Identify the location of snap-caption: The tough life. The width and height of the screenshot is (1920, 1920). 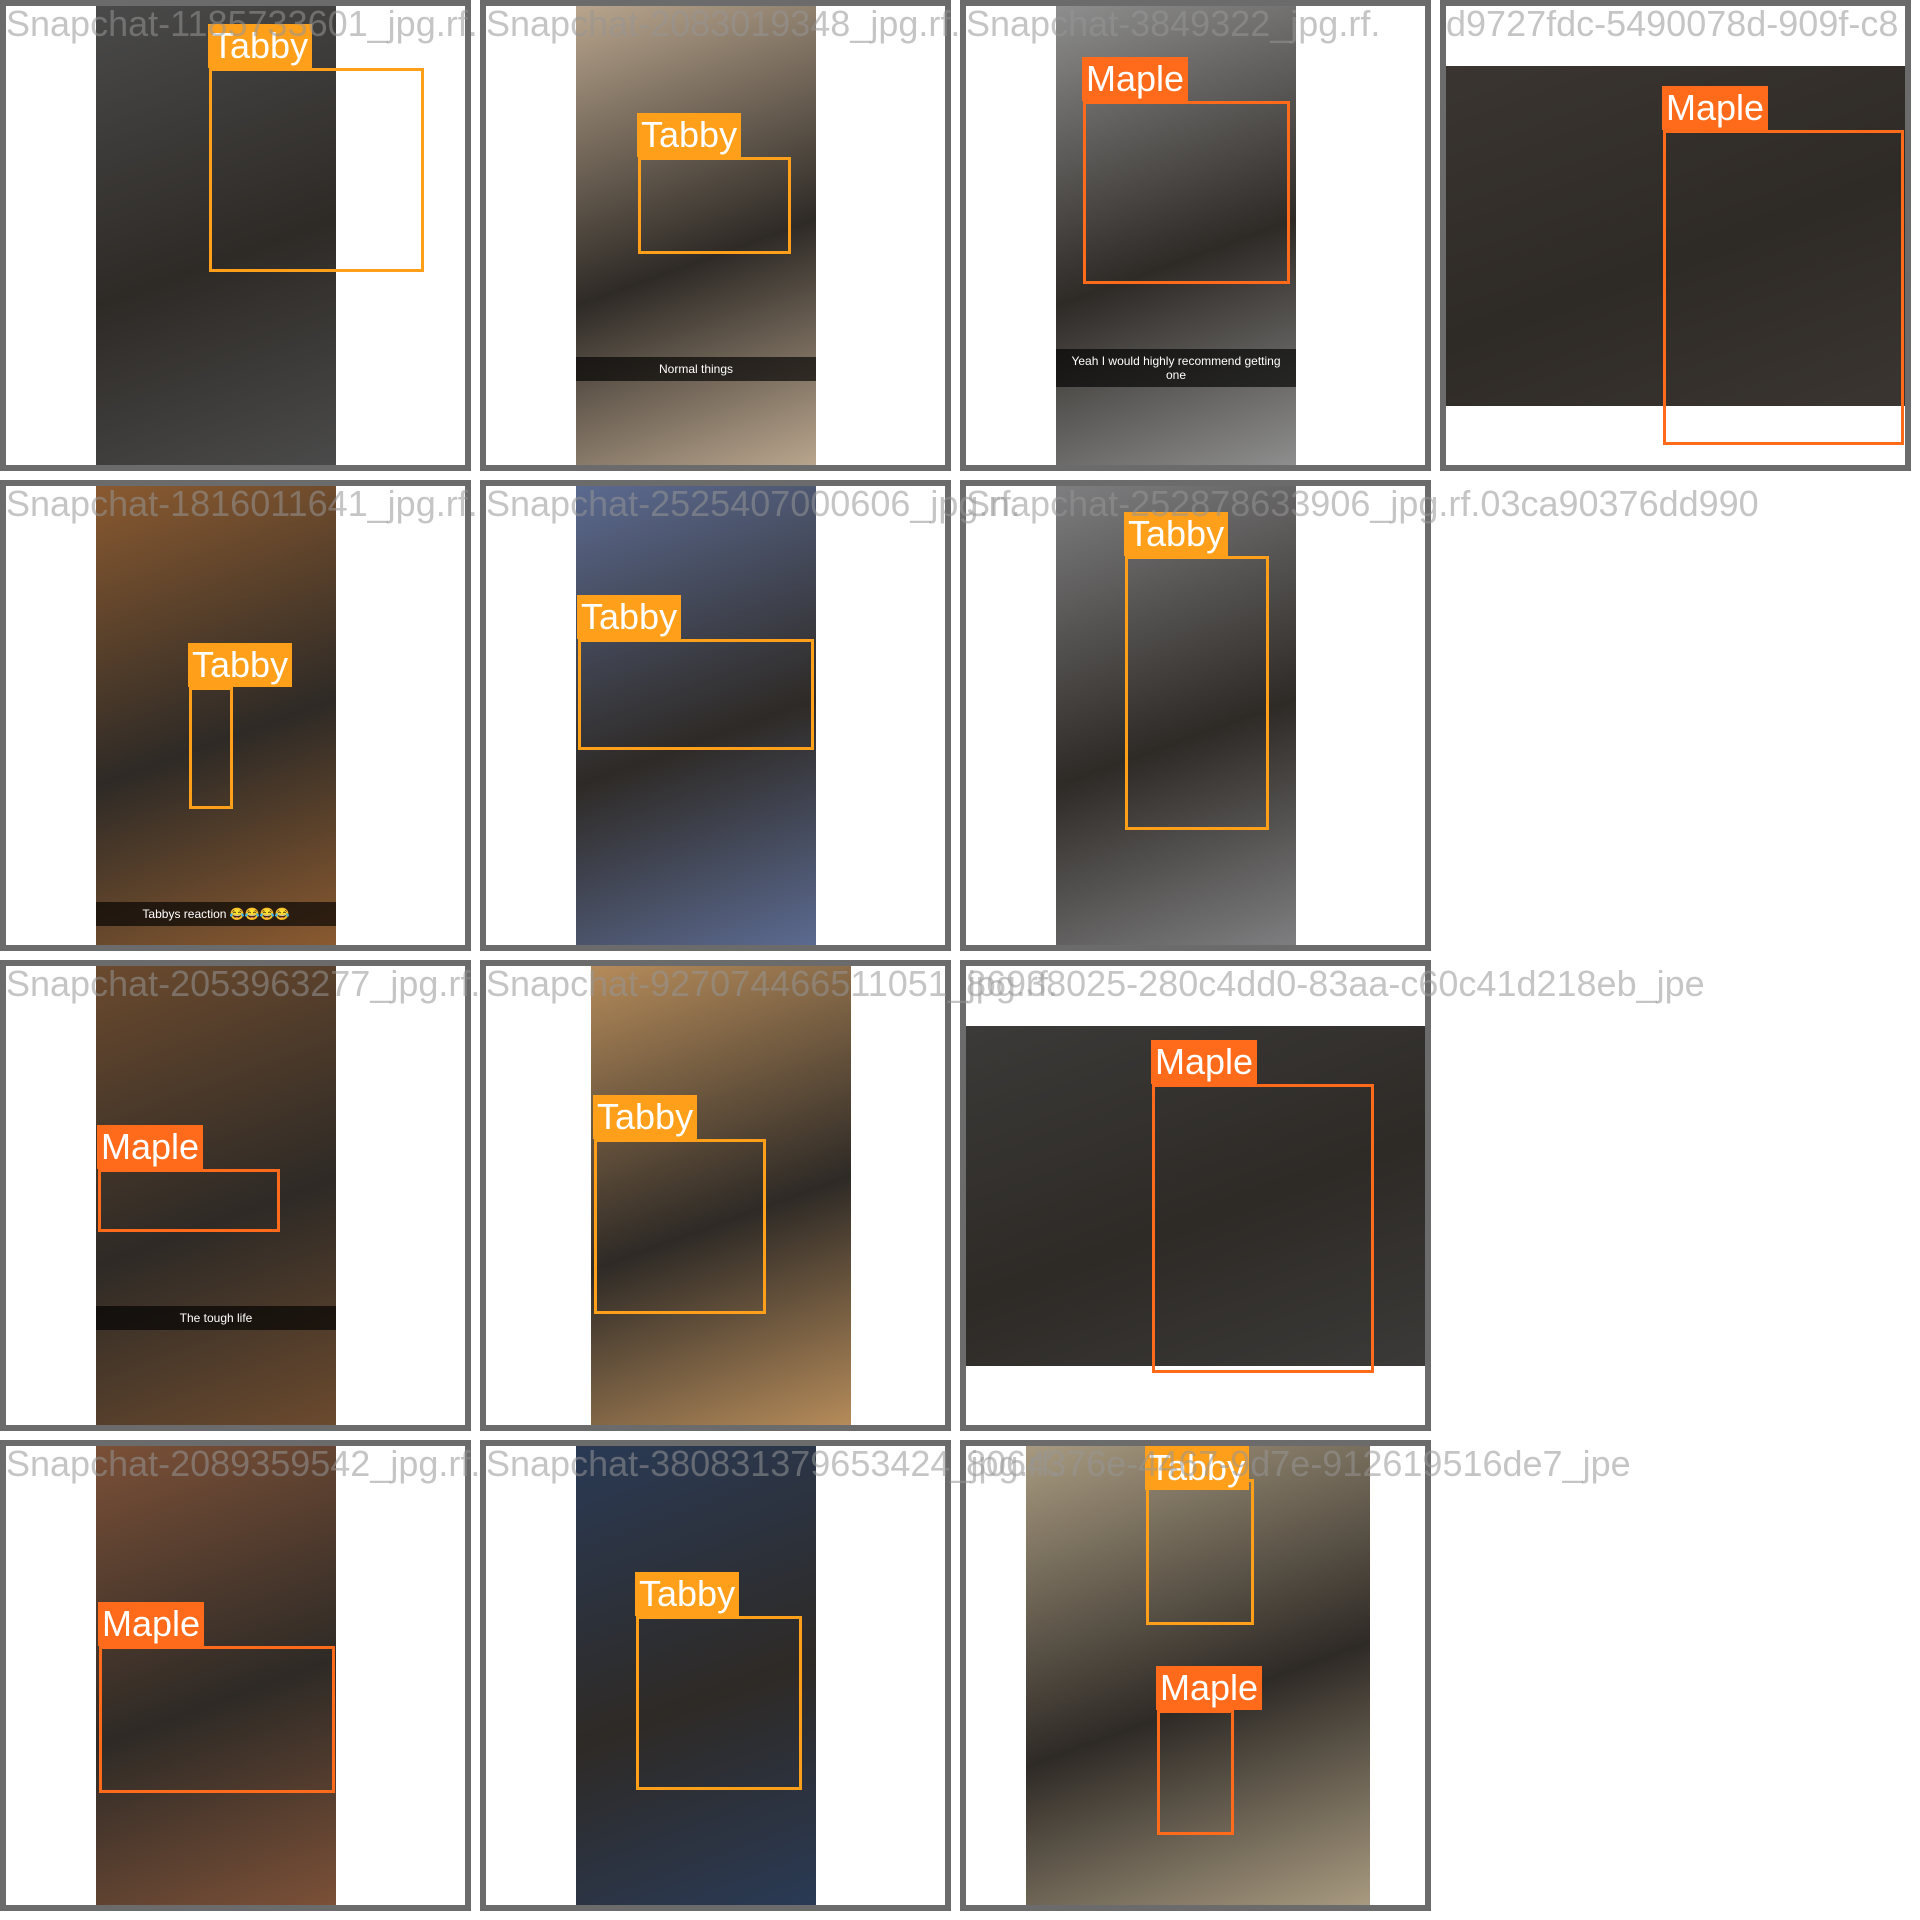
(216, 1318).